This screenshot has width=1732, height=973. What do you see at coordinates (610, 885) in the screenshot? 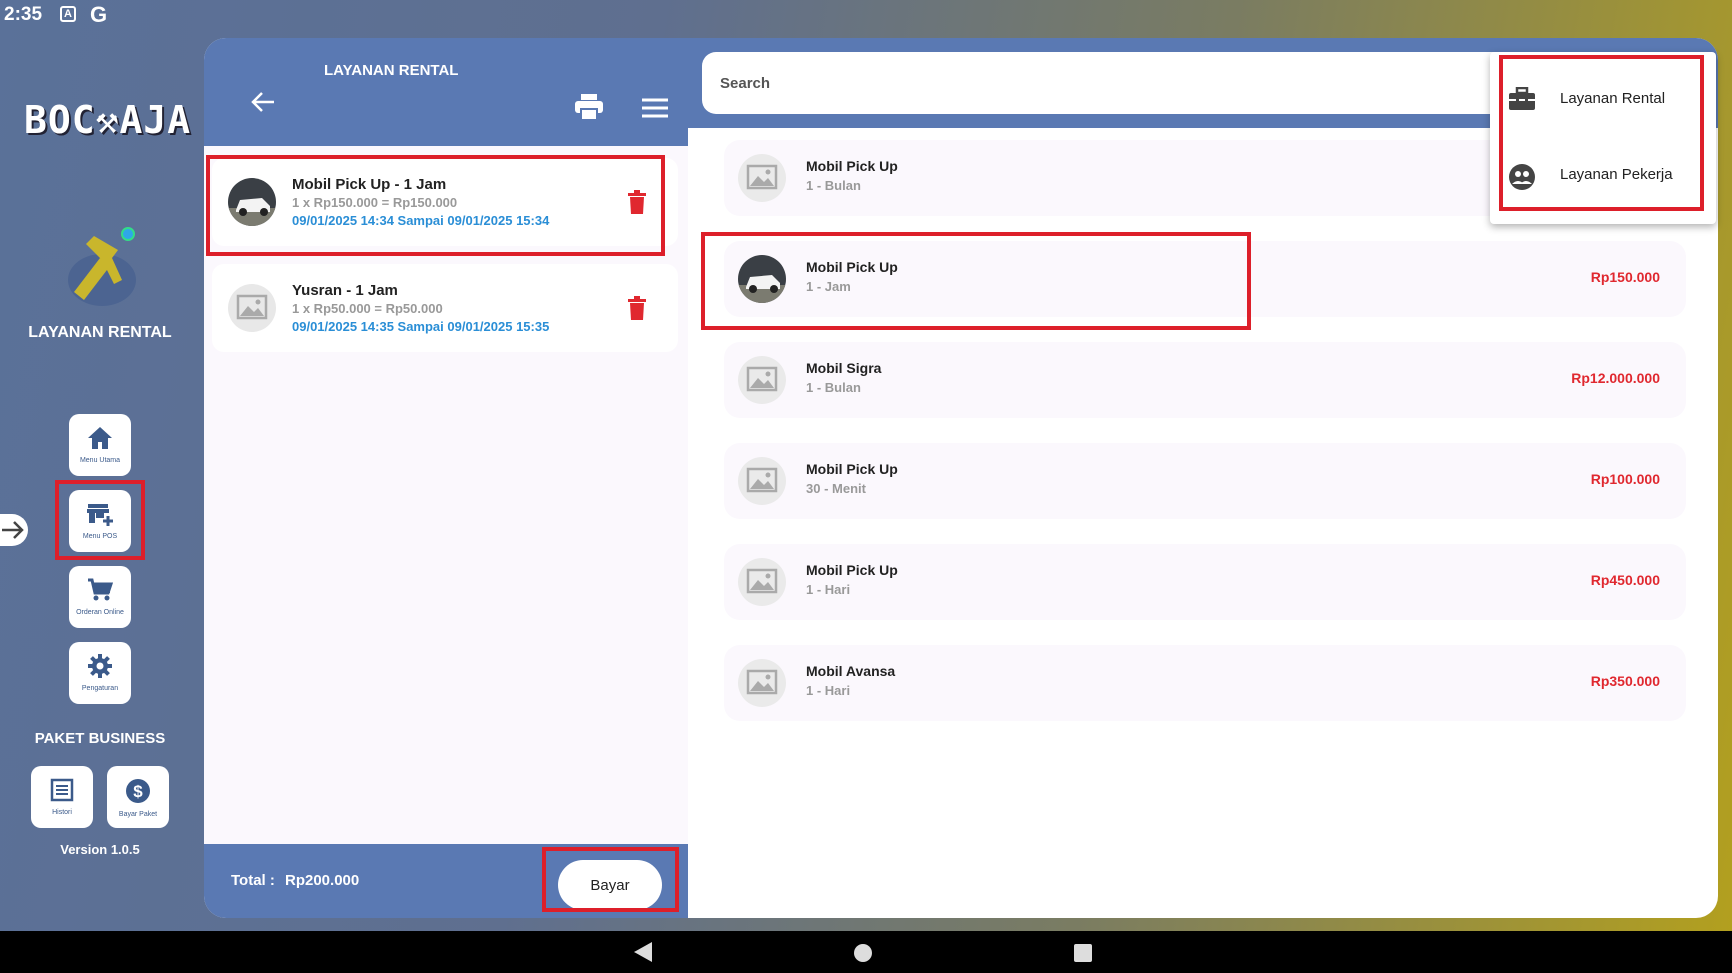
I see `bayar-button: Bayar` at bounding box center [610, 885].